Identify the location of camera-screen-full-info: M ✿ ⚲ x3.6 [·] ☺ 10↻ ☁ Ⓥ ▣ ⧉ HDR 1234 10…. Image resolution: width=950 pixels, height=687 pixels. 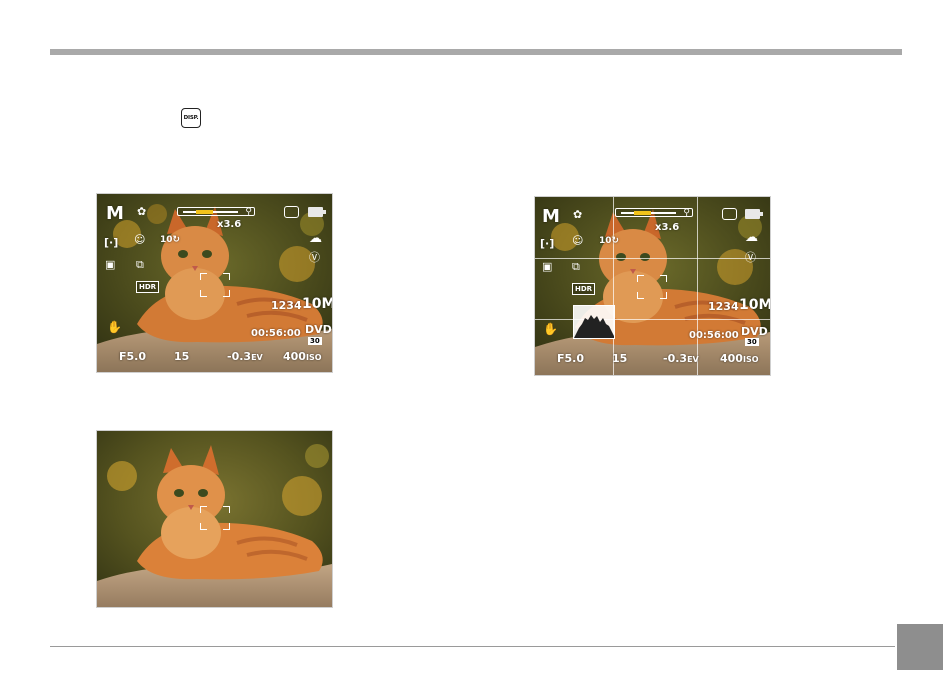
(214, 283).